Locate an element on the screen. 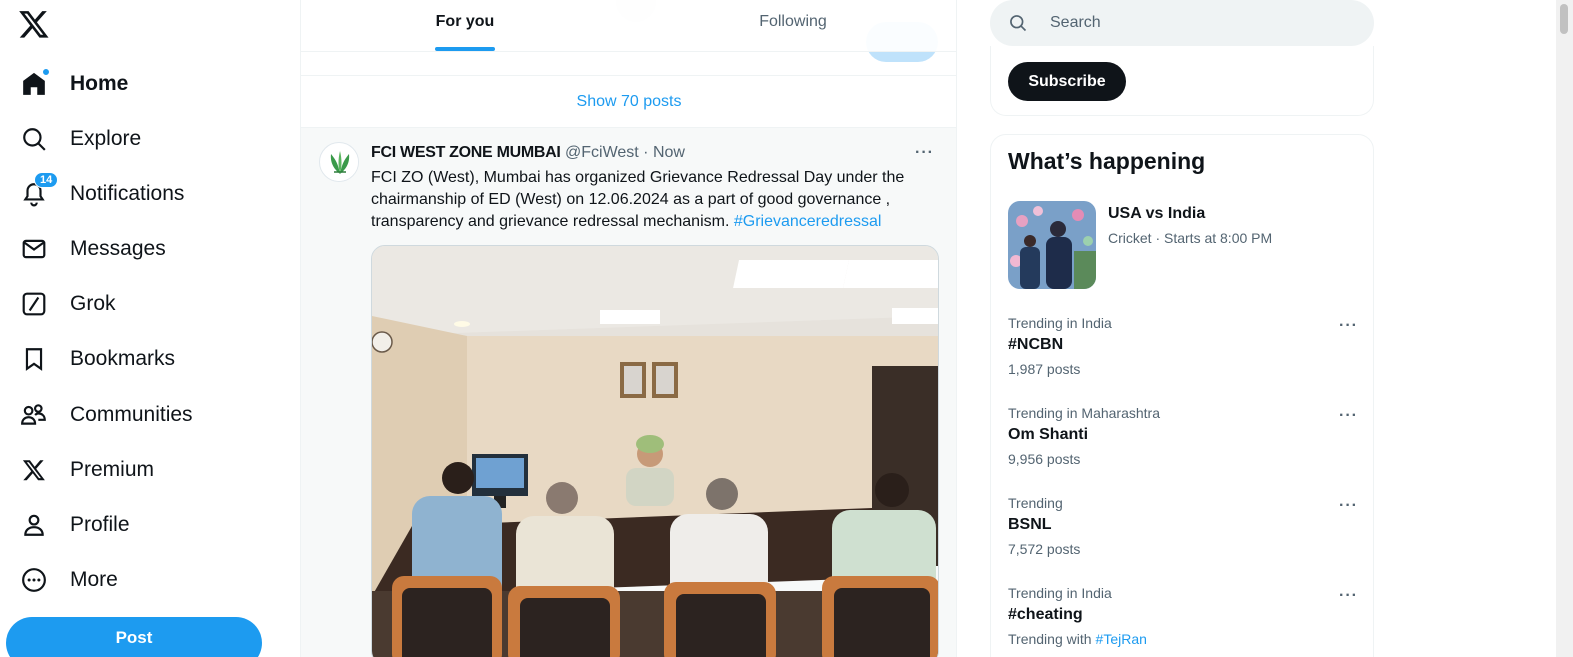 The width and height of the screenshot is (1573, 657). trend-context: Trending in Maharashtra is located at coordinates (1084, 413).